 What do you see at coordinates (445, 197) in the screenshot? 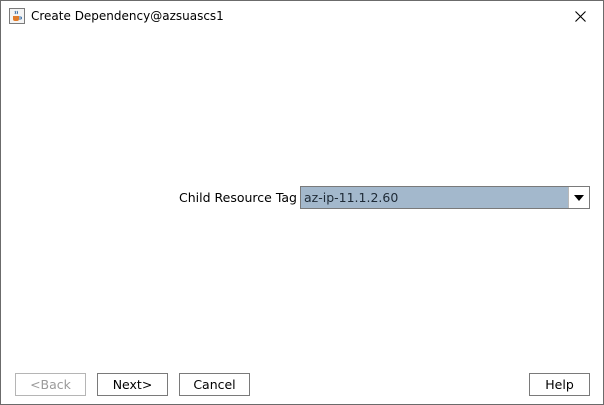
I see `child-resource-tag-dropdown: az-ip-11.1.2.60` at bounding box center [445, 197].